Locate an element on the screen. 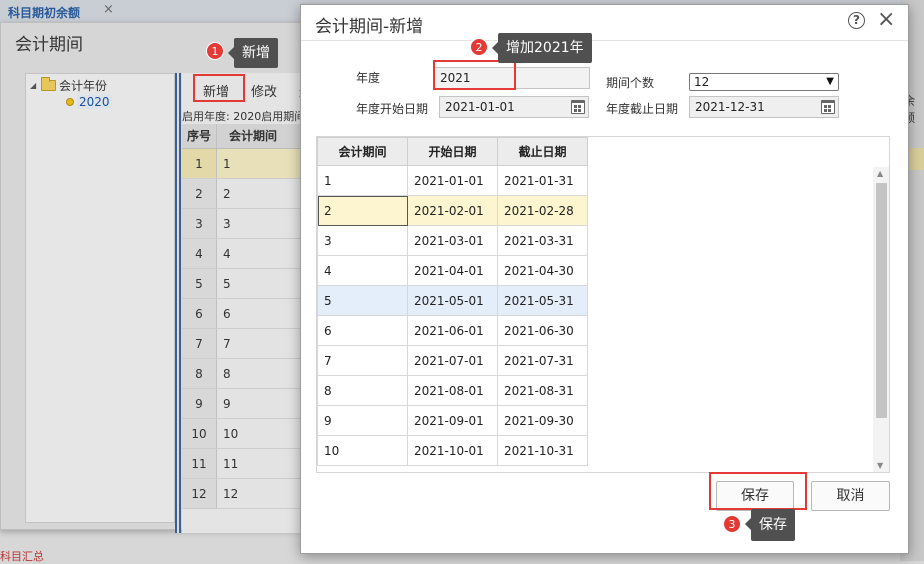 The height and width of the screenshot is (564, 924). start-date-input: 2021-01-01 is located at coordinates (514, 107).